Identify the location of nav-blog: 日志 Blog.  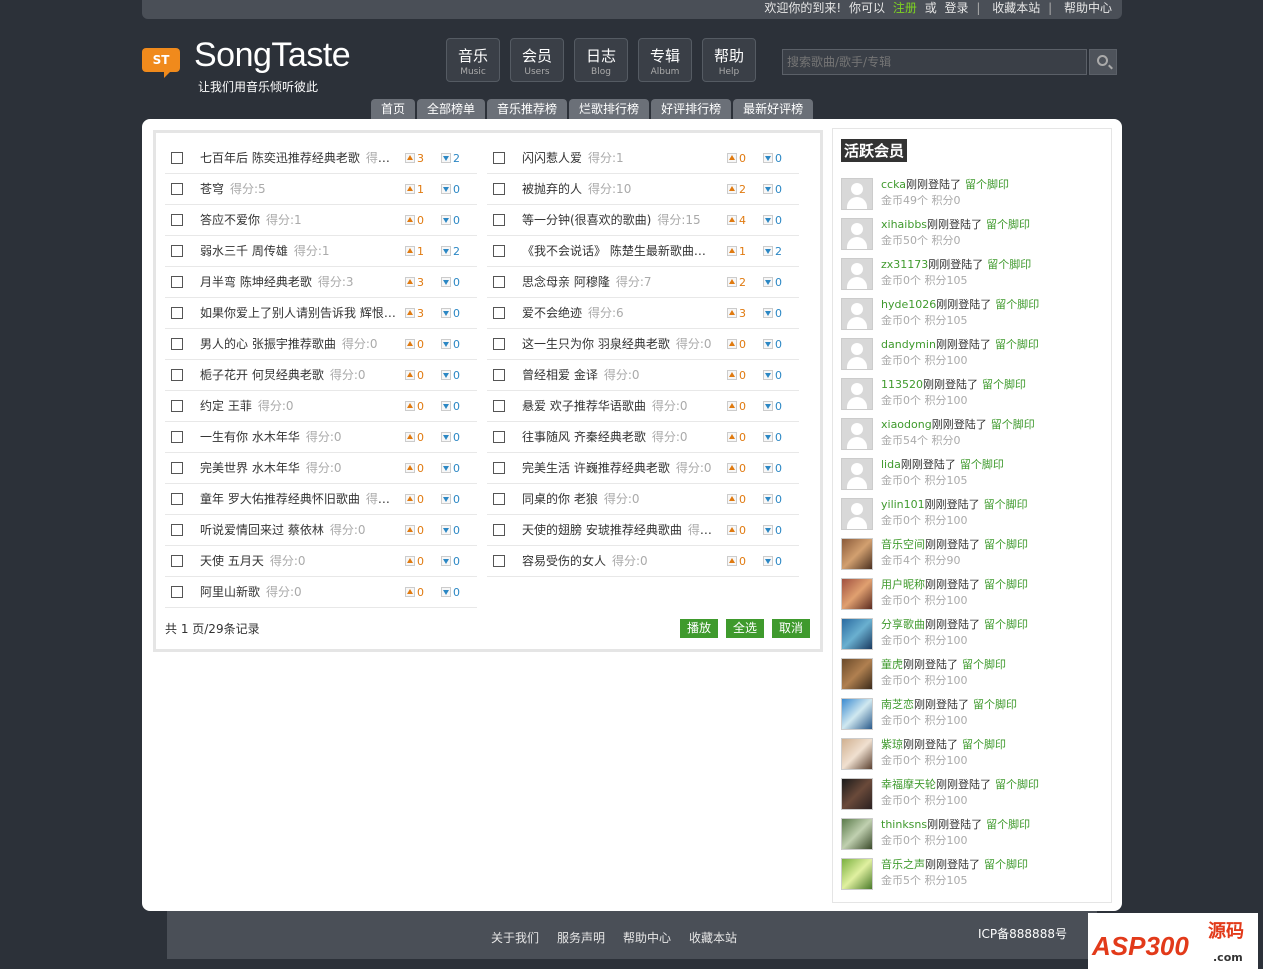
(601, 60).